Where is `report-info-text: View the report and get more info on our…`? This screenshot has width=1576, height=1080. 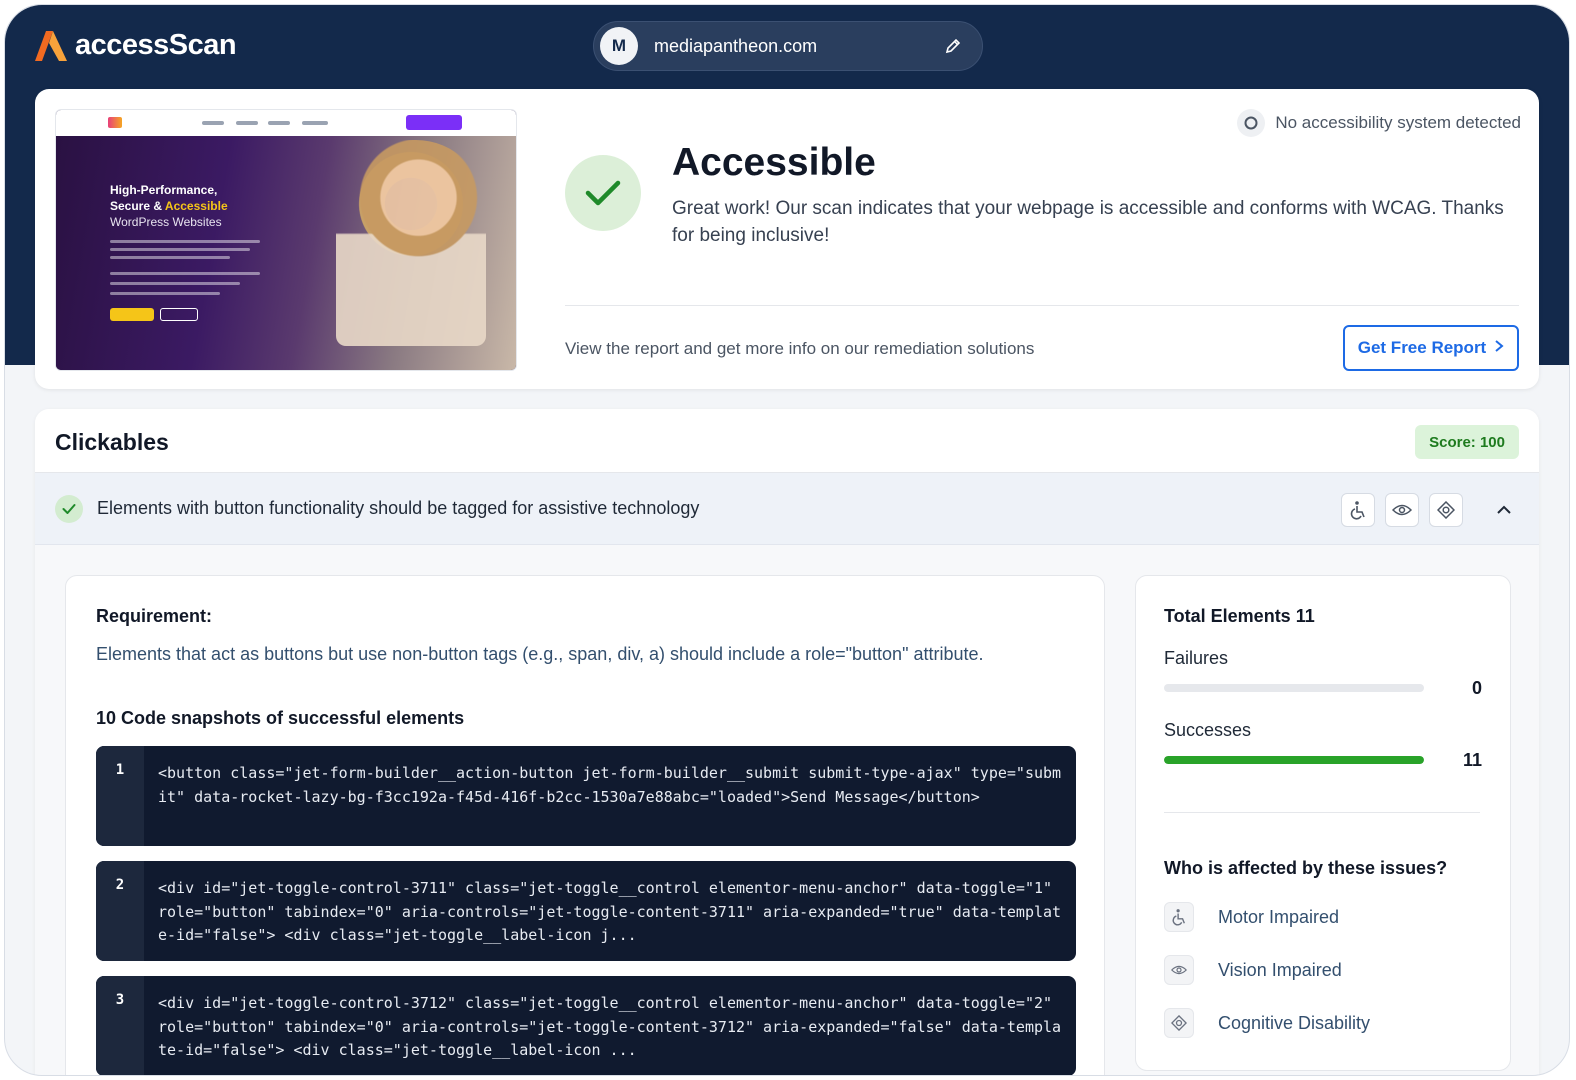 report-info-text: View the report and get more info on our… is located at coordinates (800, 348).